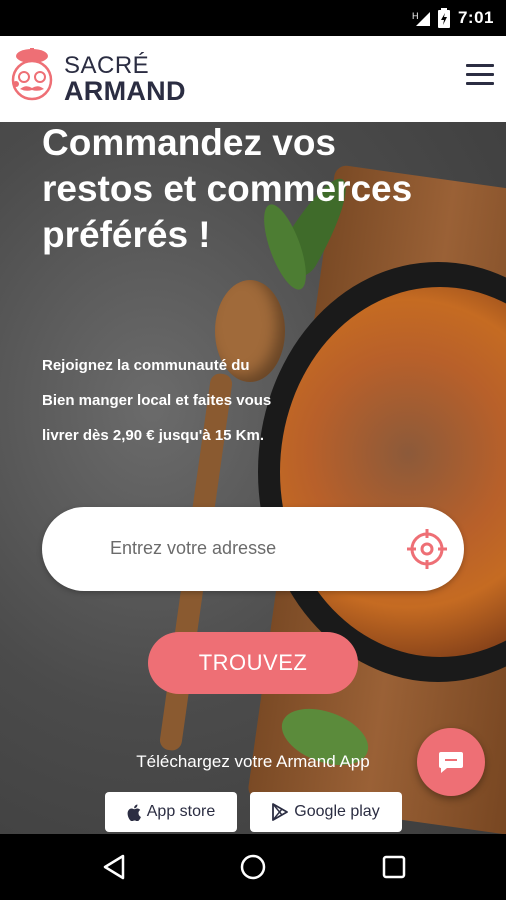 This screenshot has height=900, width=506. What do you see at coordinates (125, 91) in the screenshot?
I see `logo-word-armand: ARMAND` at bounding box center [125, 91].